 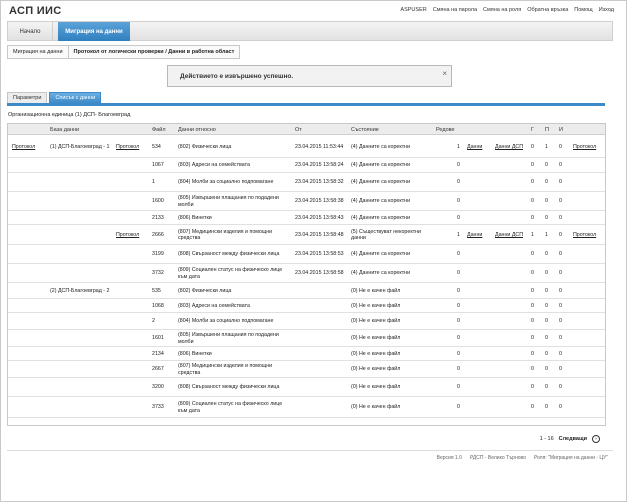 I want to click on close-icon: ×, so click(x=444, y=73).